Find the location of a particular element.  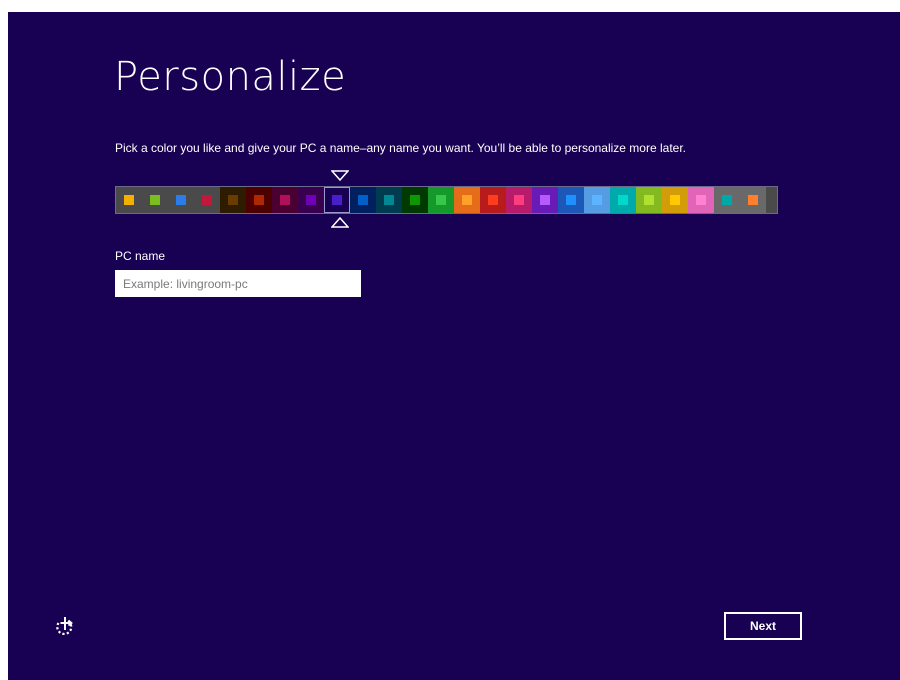

page-title: Personalize is located at coordinates (230, 77).